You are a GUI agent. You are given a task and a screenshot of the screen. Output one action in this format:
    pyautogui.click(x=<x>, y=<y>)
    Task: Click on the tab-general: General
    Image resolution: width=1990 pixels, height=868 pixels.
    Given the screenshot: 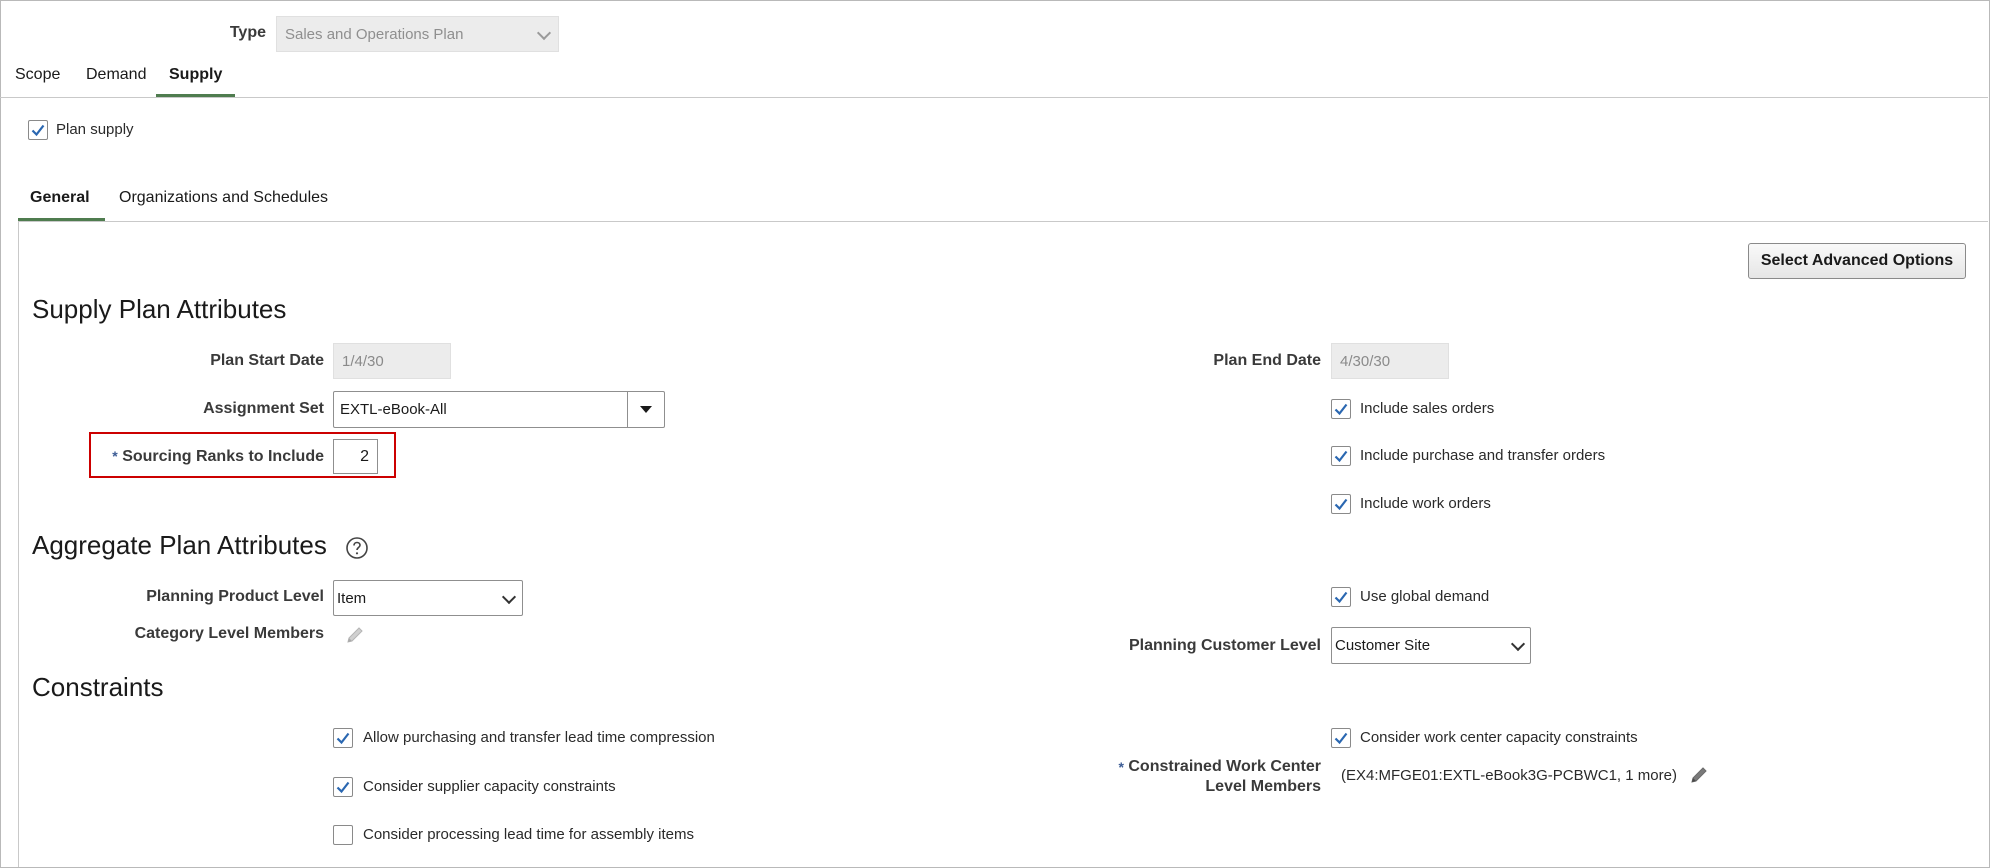 What is the action you would take?
    pyautogui.click(x=60, y=198)
    